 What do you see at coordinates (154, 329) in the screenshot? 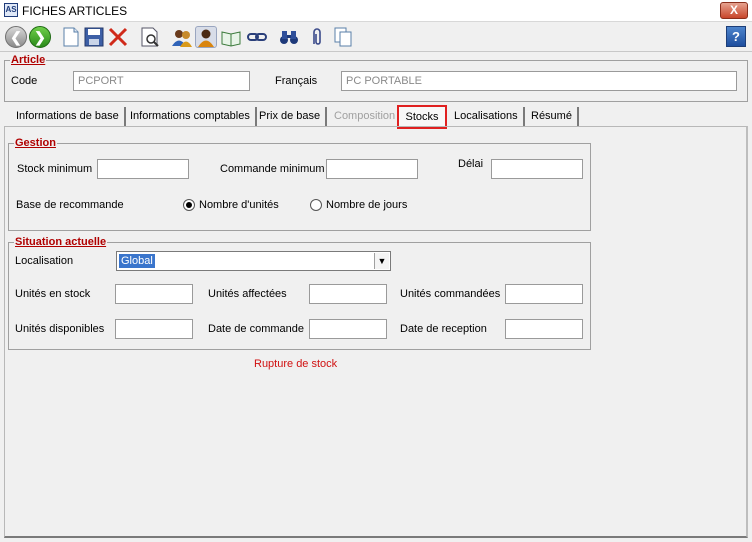
I see `unites-disponibles-field` at bounding box center [154, 329].